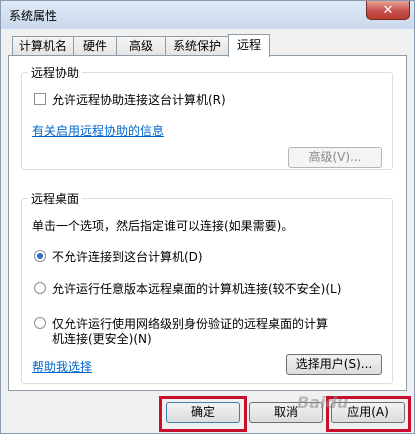  What do you see at coordinates (197, 46) in the screenshot?
I see `tab-system-protection: 系统保护` at bounding box center [197, 46].